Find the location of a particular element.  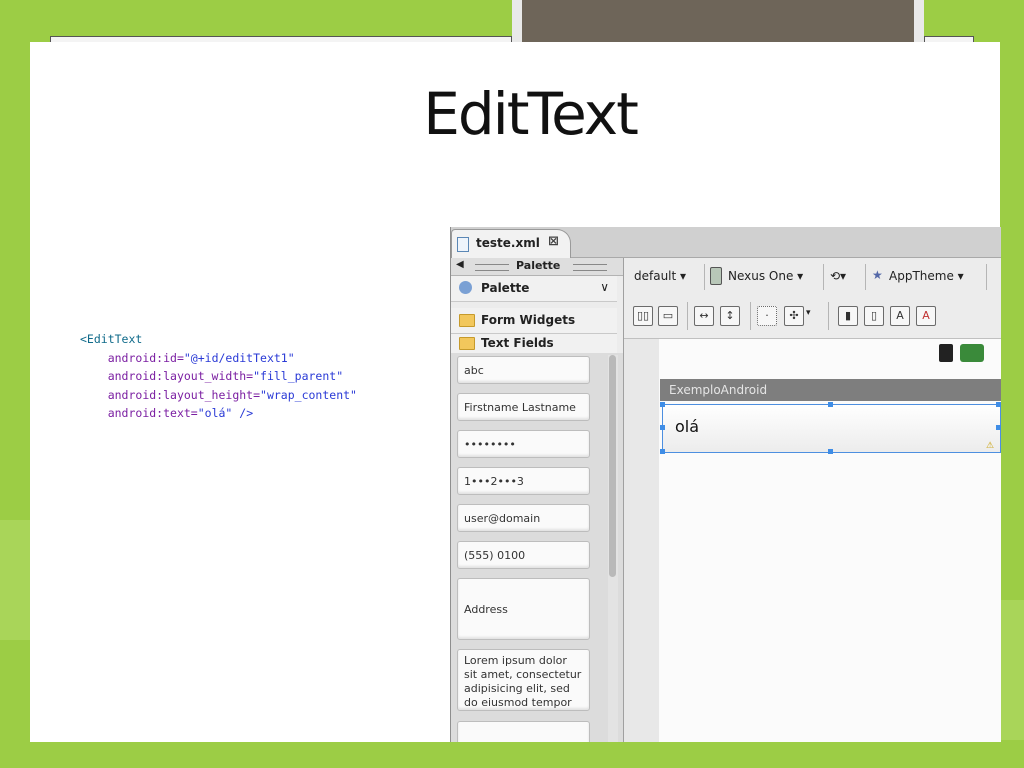

widget-email: user@domain is located at coordinates (523, 518).